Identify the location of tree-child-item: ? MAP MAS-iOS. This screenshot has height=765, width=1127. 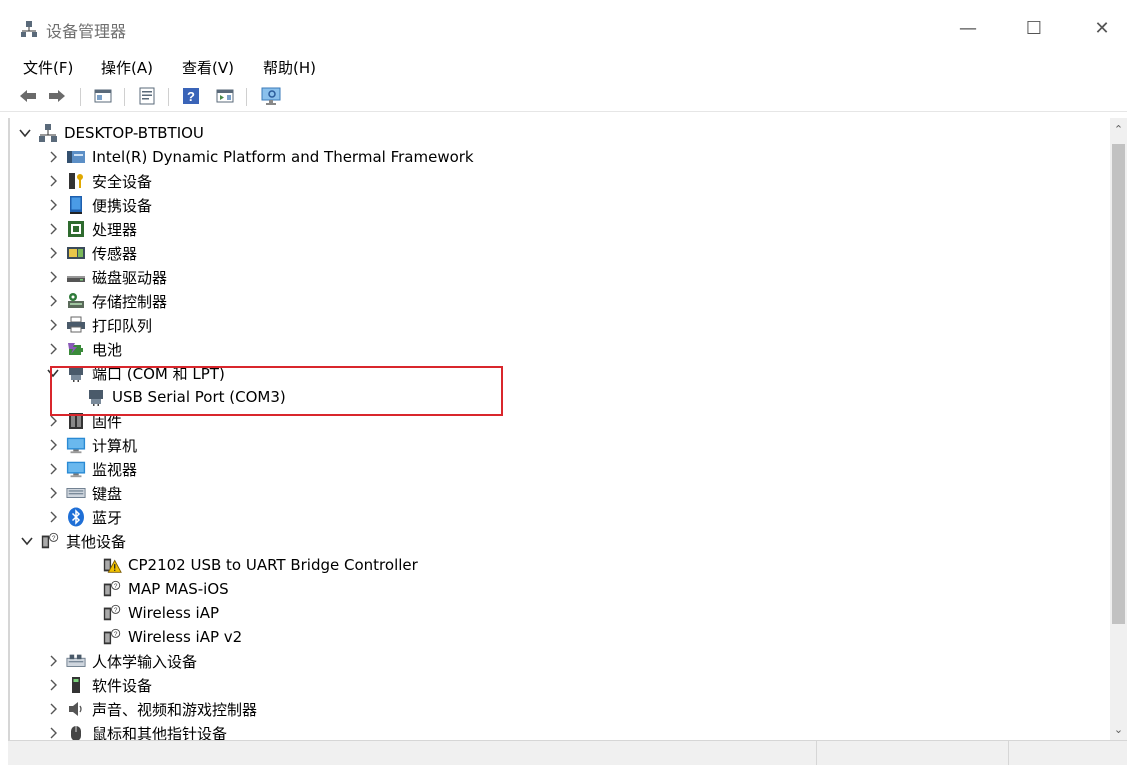
(162, 589).